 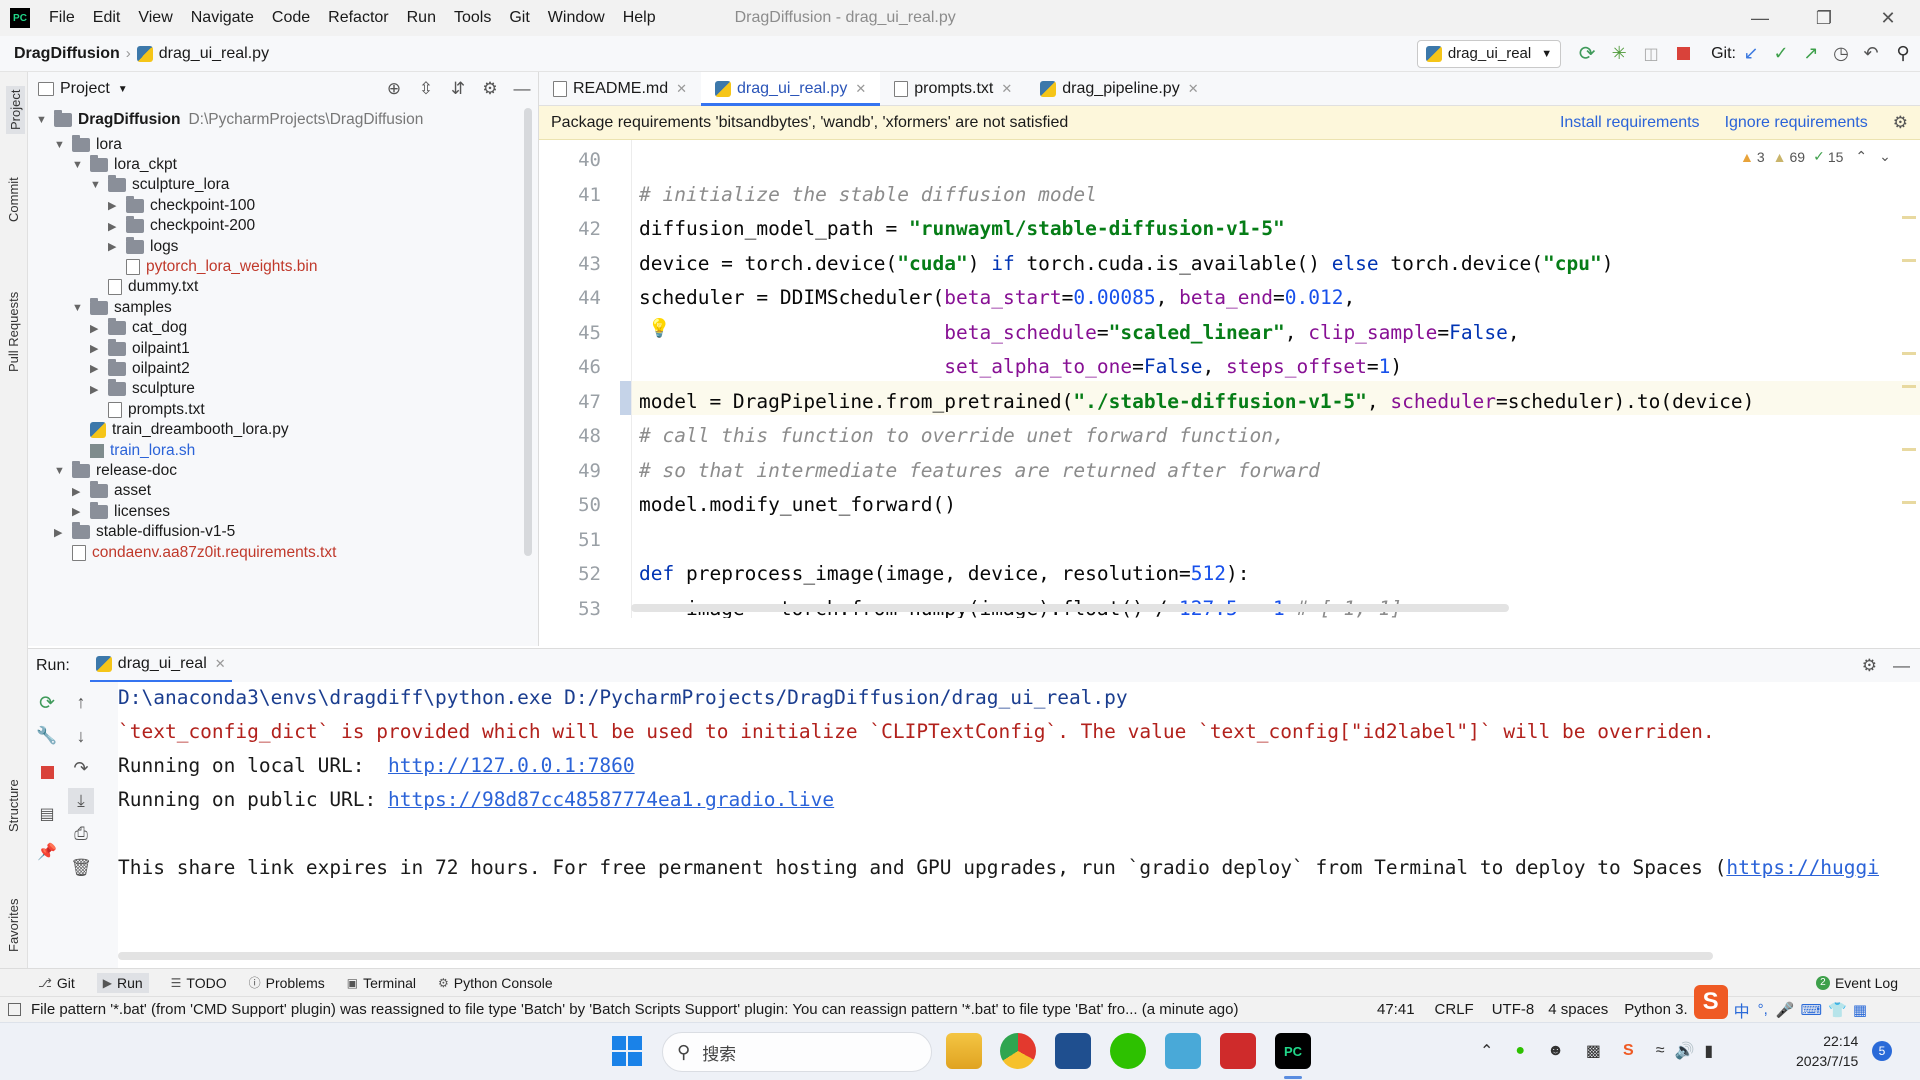 I want to click on history-icon: ◷, so click(x=1841, y=53).